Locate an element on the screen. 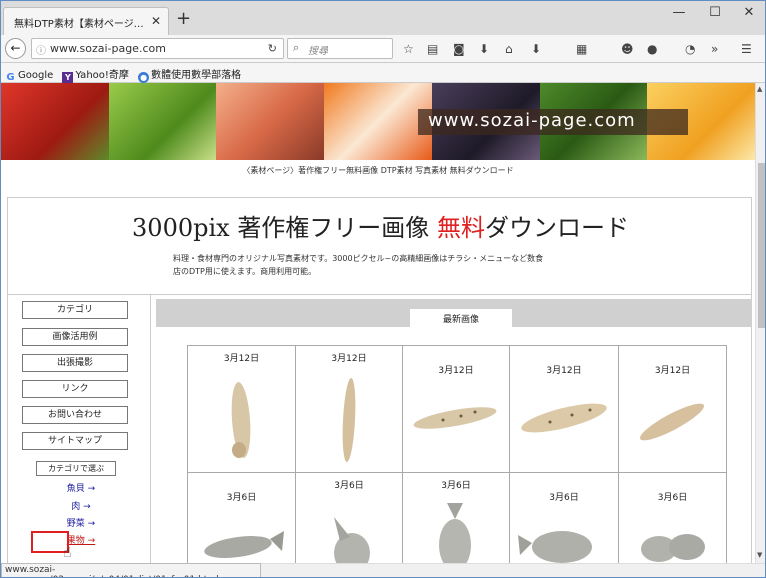 This screenshot has width=766, height=578. search-bar: ⌕ 搜尋 is located at coordinates (340, 48).